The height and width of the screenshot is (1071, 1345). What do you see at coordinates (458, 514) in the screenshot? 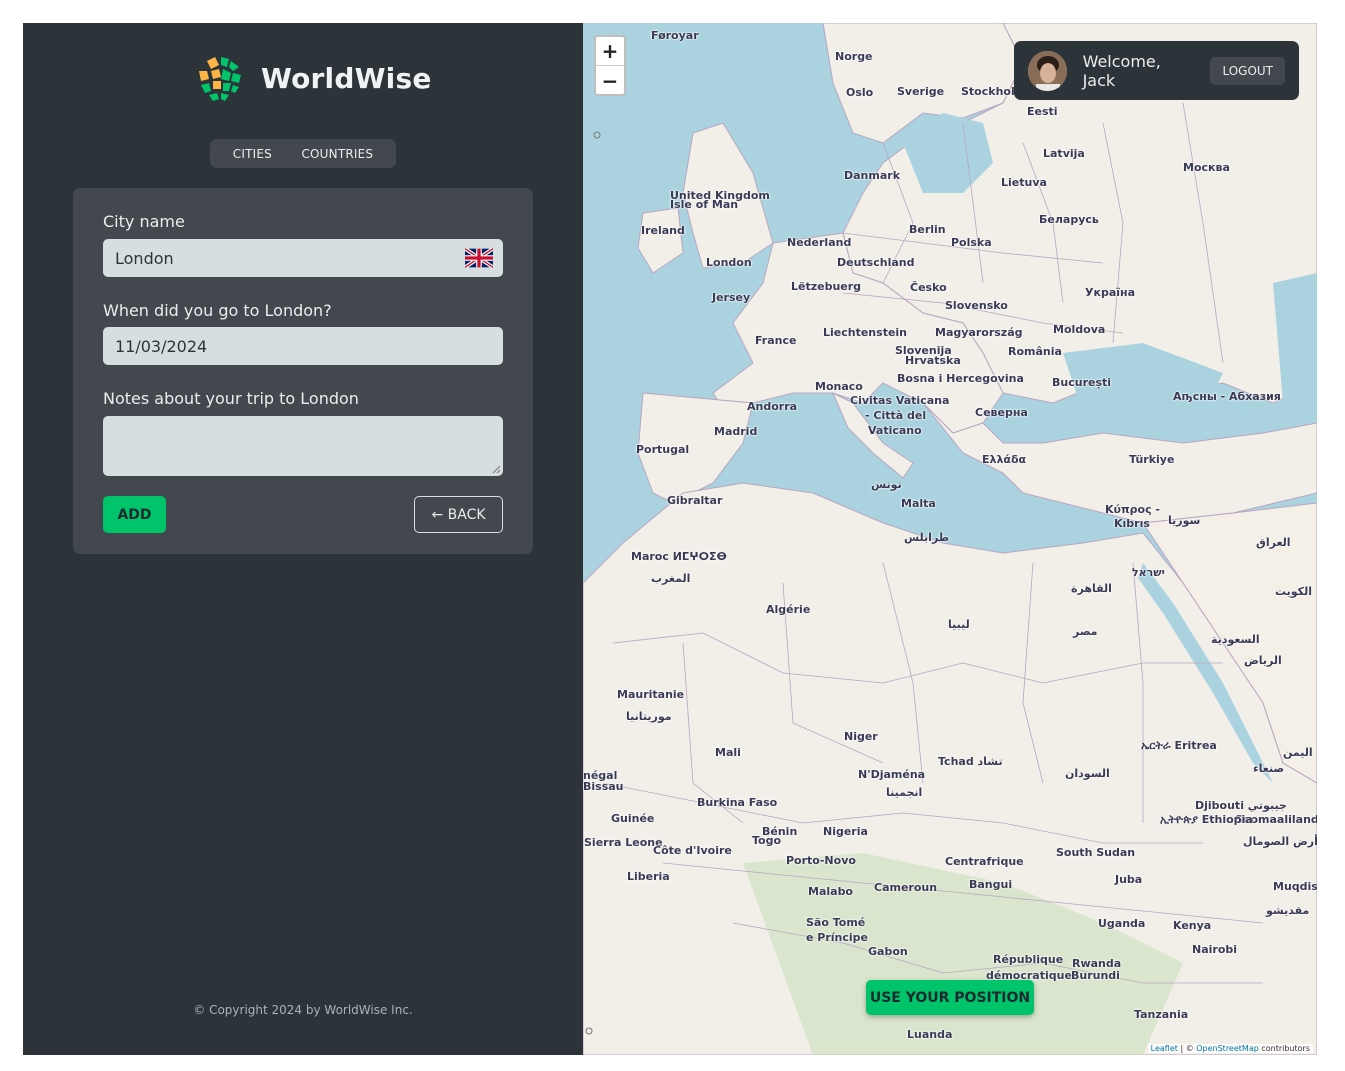
I see `back-button: ← BACK` at bounding box center [458, 514].